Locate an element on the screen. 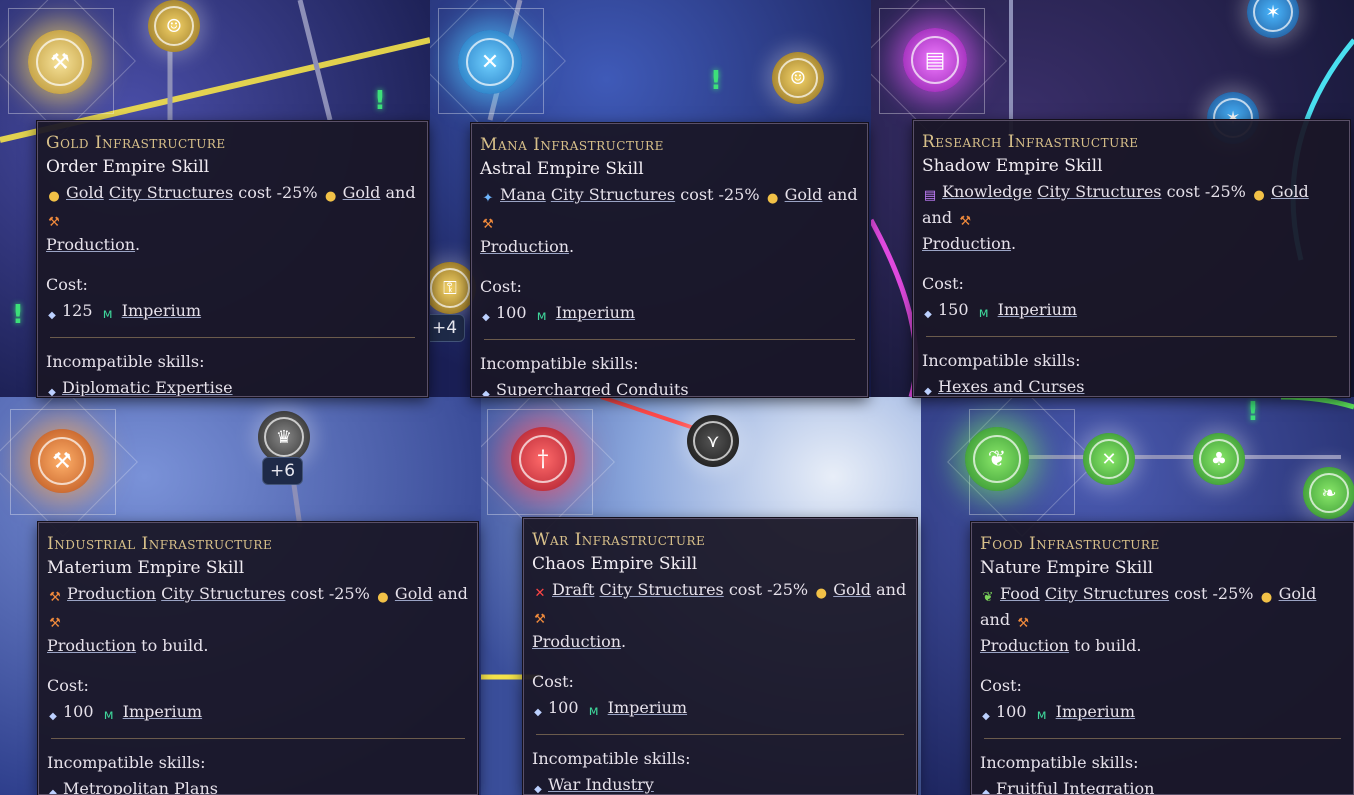 The height and width of the screenshot is (795, 1354). incompatible-skill-link: Diplomatic Expertise is located at coordinates (147, 387).